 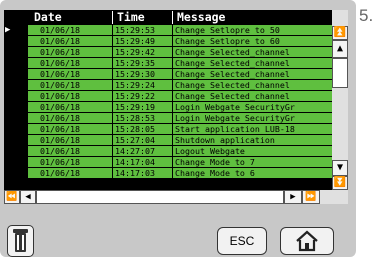 I want to click on table-row: 01/06/18 15:28:05 Start application LUB-18, so click(x=168, y=129).